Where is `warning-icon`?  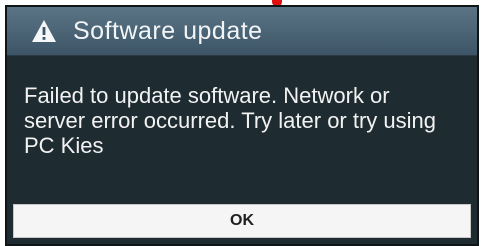 warning-icon is located at coordinates (44, 31).